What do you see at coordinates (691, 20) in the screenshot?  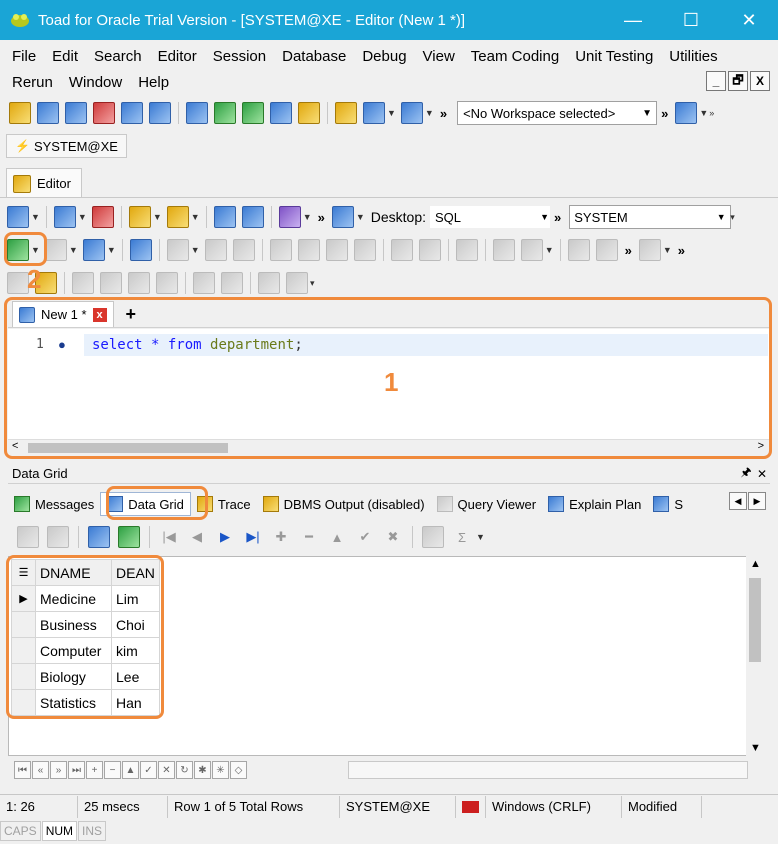 I see `maximize-button: ☐` at bounding box center [691, 20].